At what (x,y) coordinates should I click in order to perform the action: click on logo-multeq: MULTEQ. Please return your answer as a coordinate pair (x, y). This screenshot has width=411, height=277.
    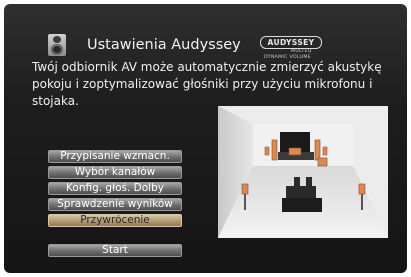
    Looking at the image, I should click on (301, 51).